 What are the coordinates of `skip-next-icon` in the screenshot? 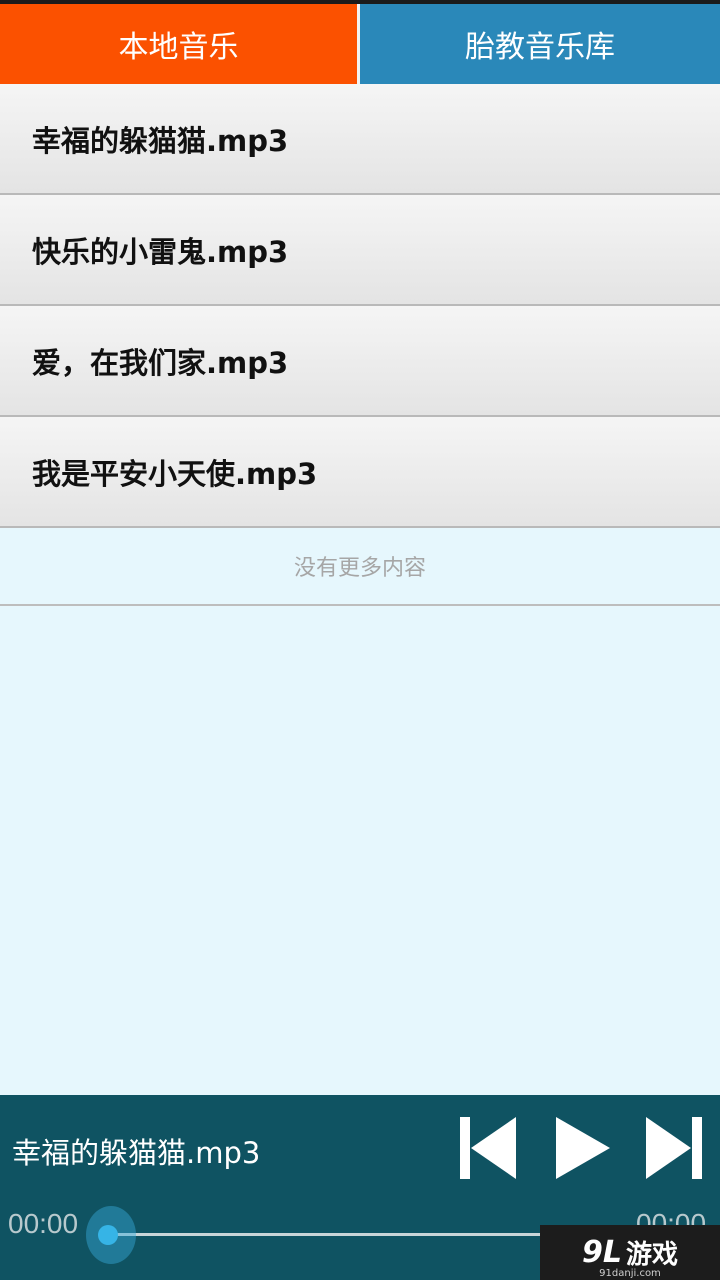 It's located at (674, 1148).